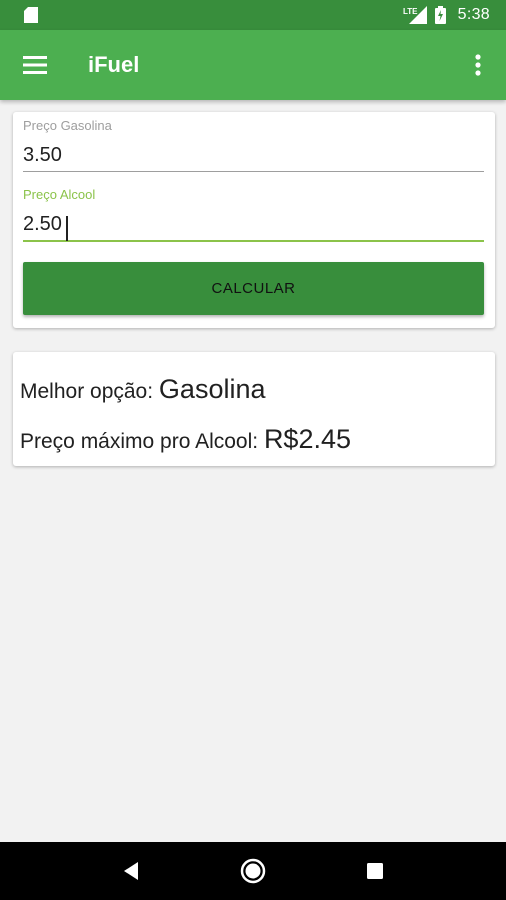  What do you see at coordinates (89, 391) in the screenshot?
I see `best-option-label: Melhor opção:` at bounding box center [89, 391].